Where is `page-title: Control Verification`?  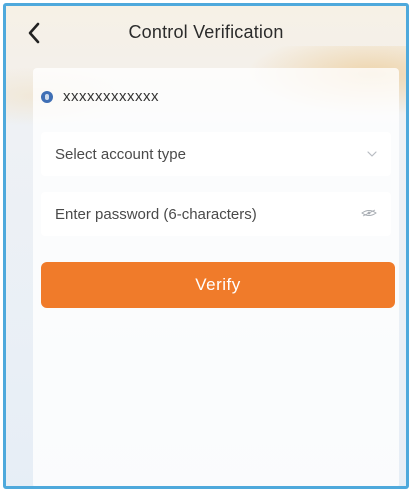 page-title: Control Verification is located at coordinates (206, 32).